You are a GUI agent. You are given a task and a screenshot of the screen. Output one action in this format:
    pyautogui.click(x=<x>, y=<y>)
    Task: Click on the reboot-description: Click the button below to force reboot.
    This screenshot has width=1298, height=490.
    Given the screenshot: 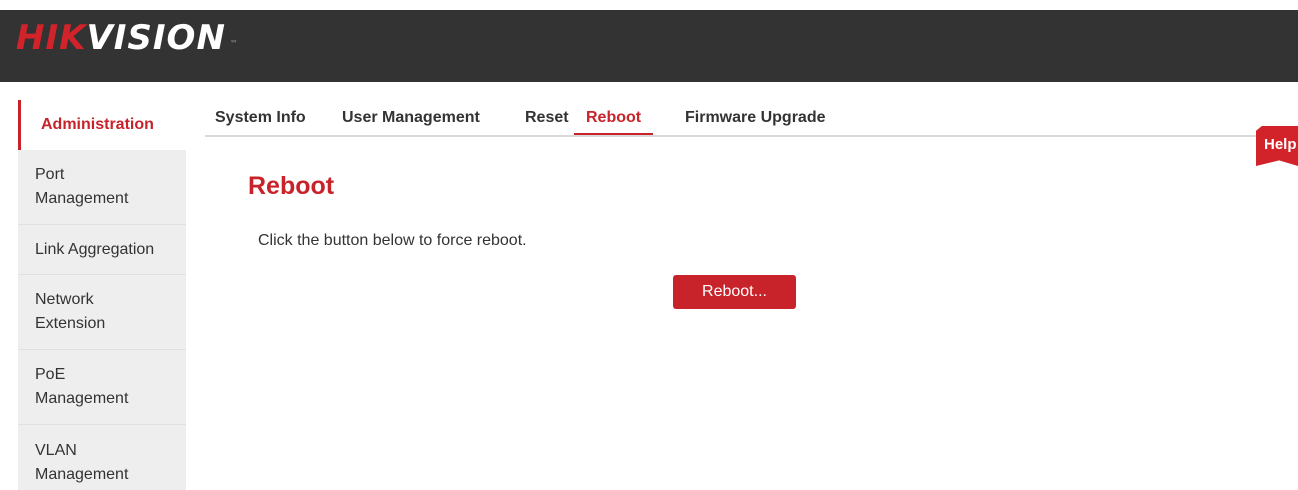 What is the action you would take?
    pyautogui.click(x=392, y=240)
    